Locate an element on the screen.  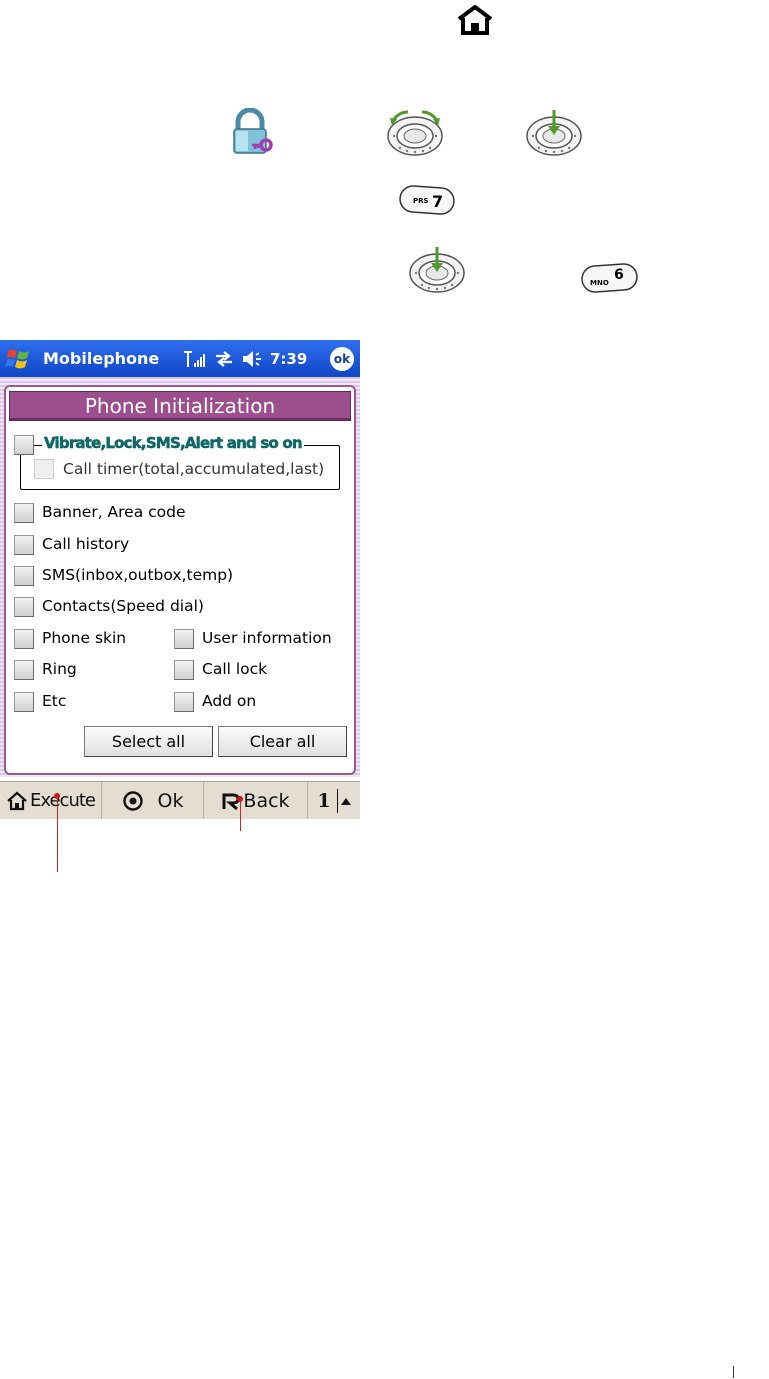
lock-key-icon is located at coordinates (253, 132).